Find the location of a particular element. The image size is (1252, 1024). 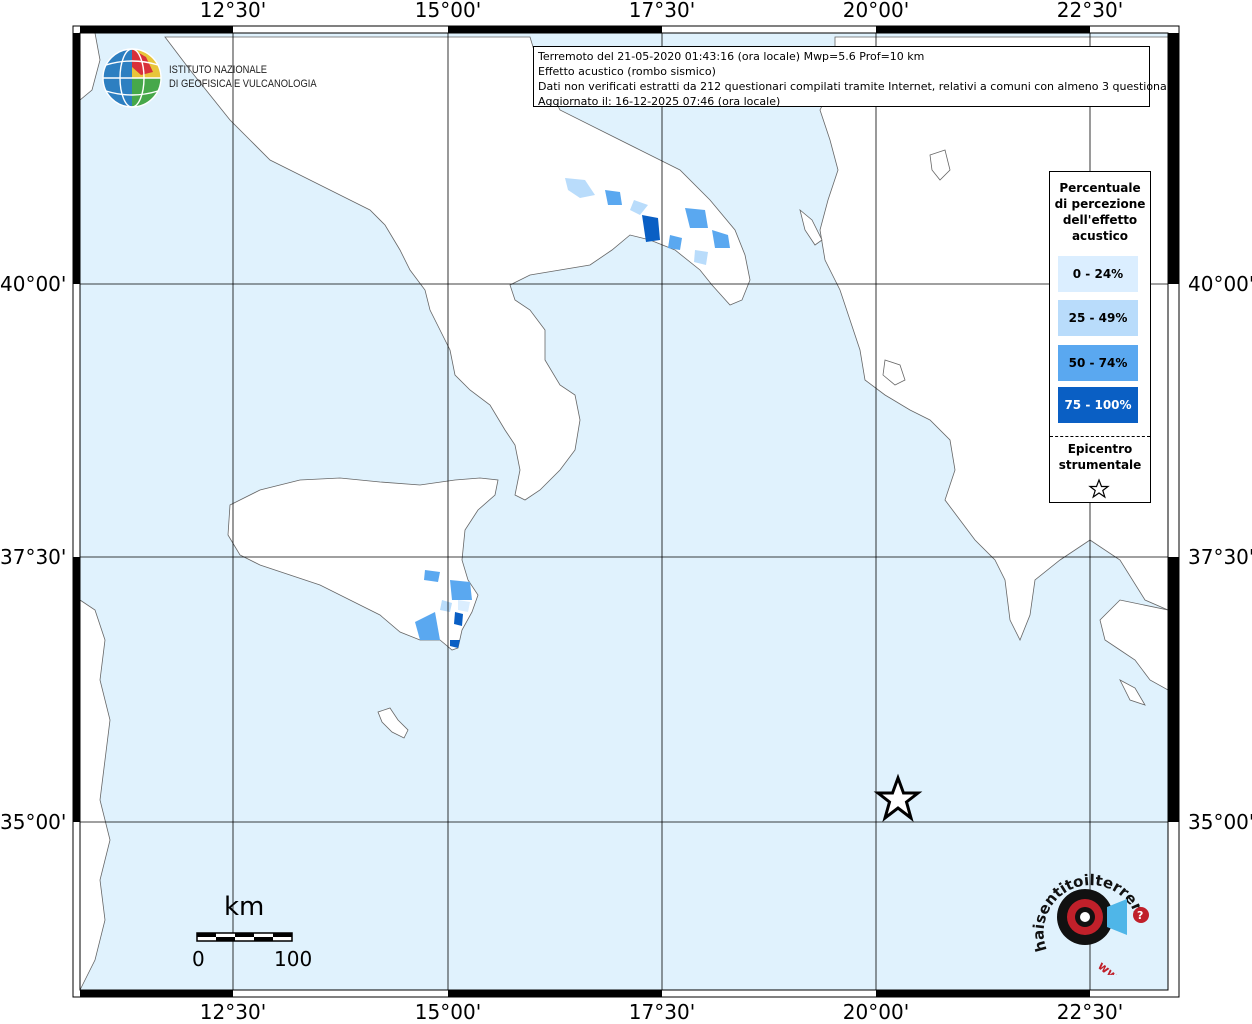

lon-tick-top: 17°30' is located at coordinates (662, 11).